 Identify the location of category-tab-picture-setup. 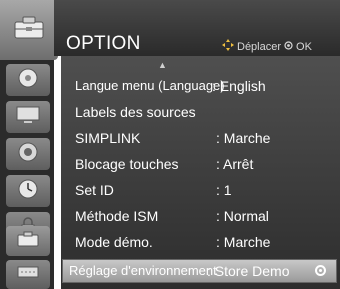
(28, 80).